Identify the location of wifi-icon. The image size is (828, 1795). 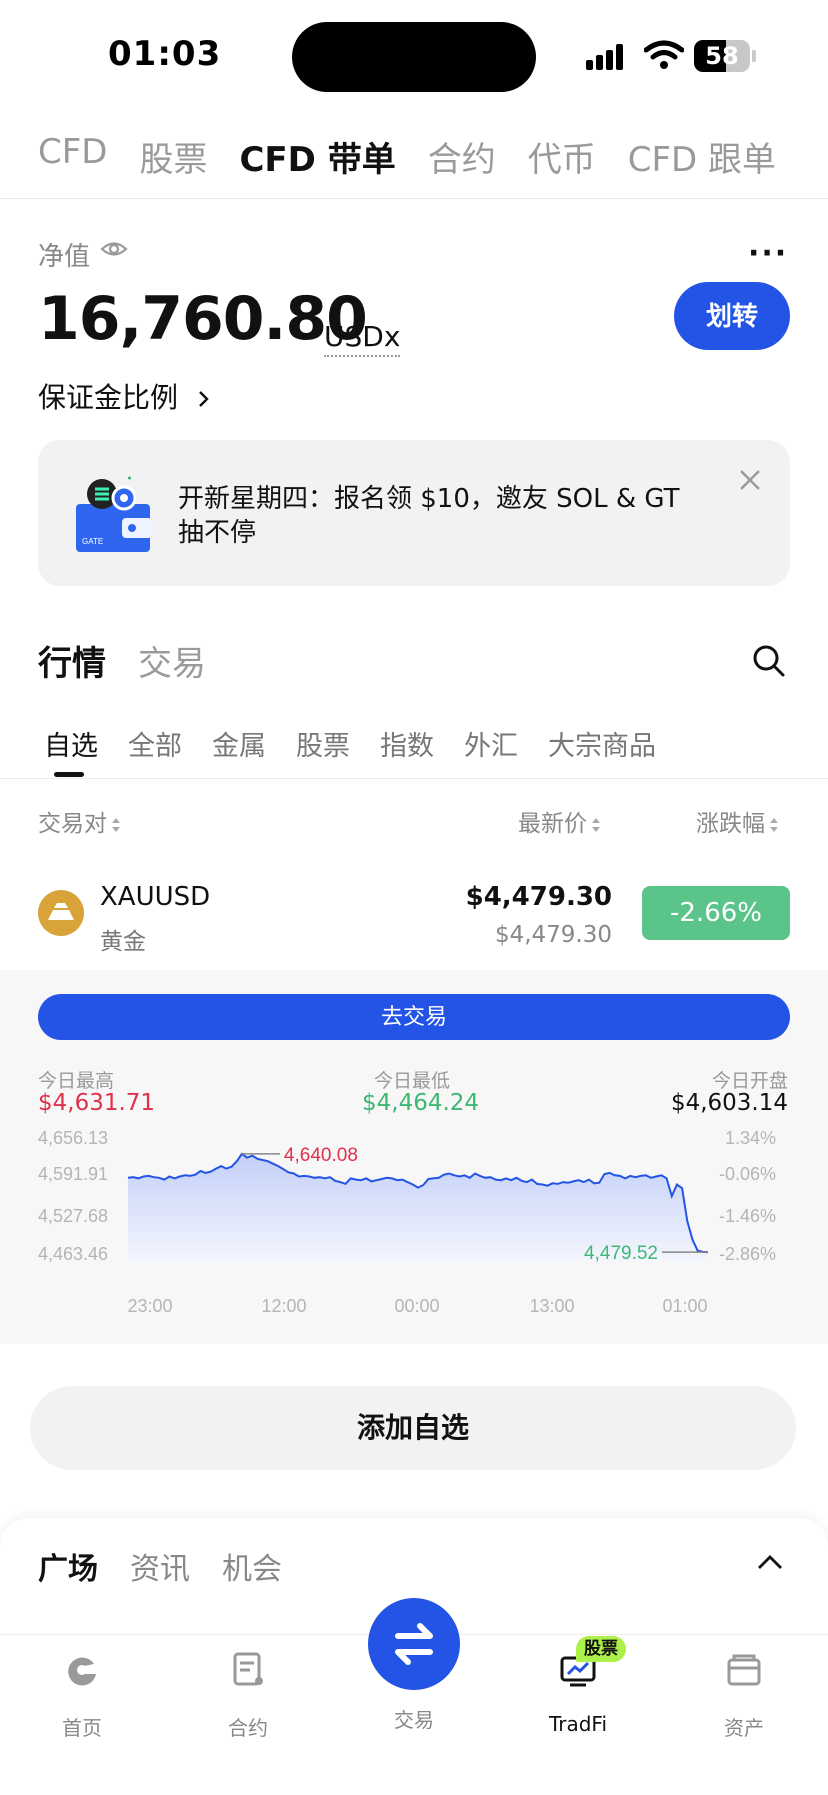
(664, 54).